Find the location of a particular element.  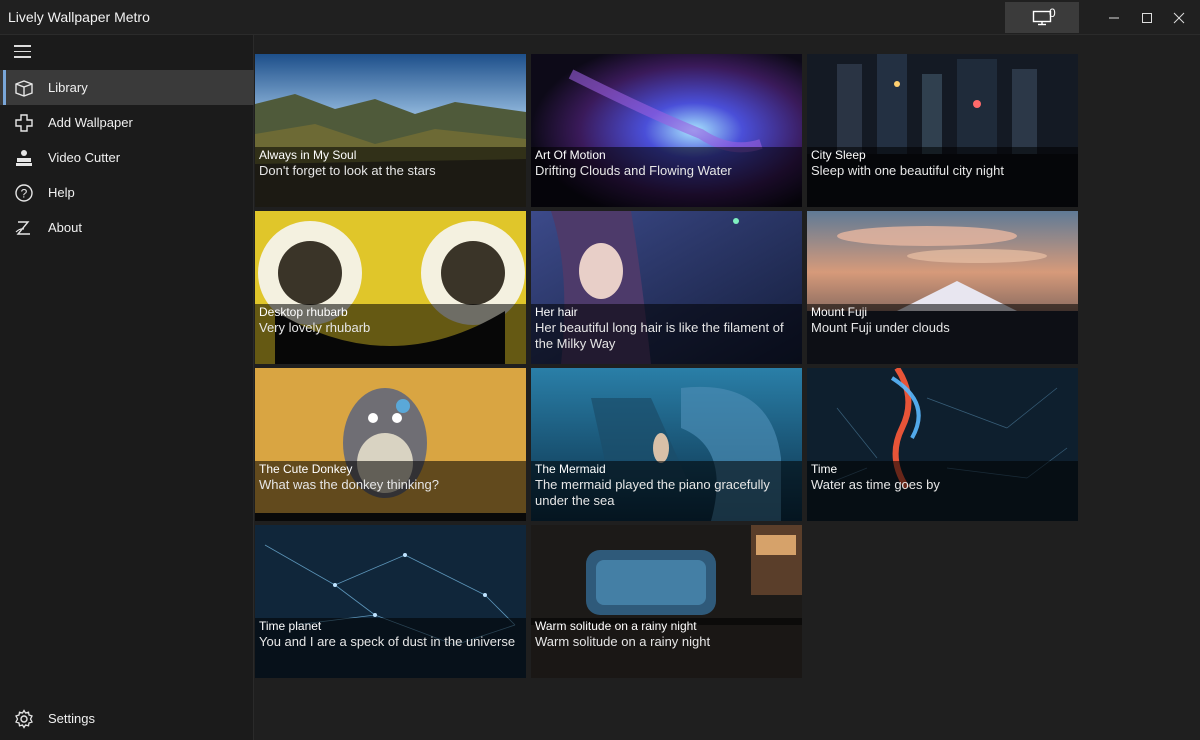

wallpaper-caption: Mount Fuji Mount Fuji under clouds is located at coordinates (942, 334).